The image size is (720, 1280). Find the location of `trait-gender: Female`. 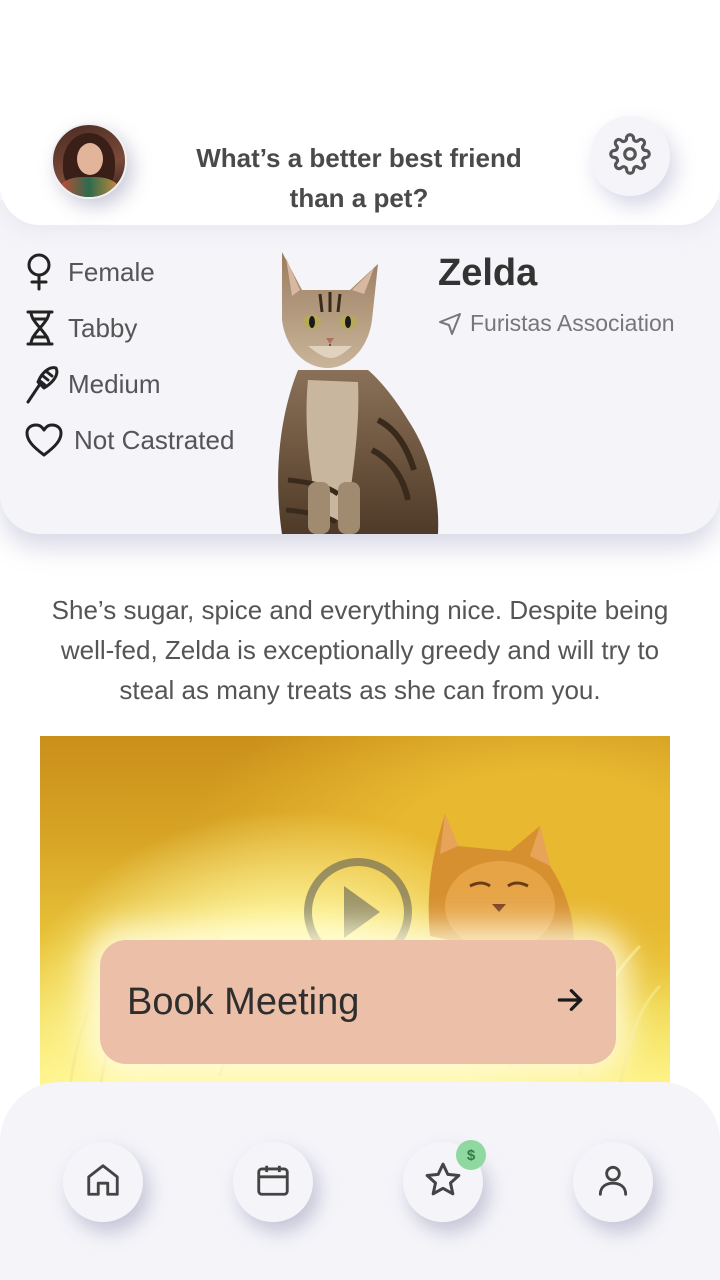

trait-gender: Female is located at coordinates (89, 272).